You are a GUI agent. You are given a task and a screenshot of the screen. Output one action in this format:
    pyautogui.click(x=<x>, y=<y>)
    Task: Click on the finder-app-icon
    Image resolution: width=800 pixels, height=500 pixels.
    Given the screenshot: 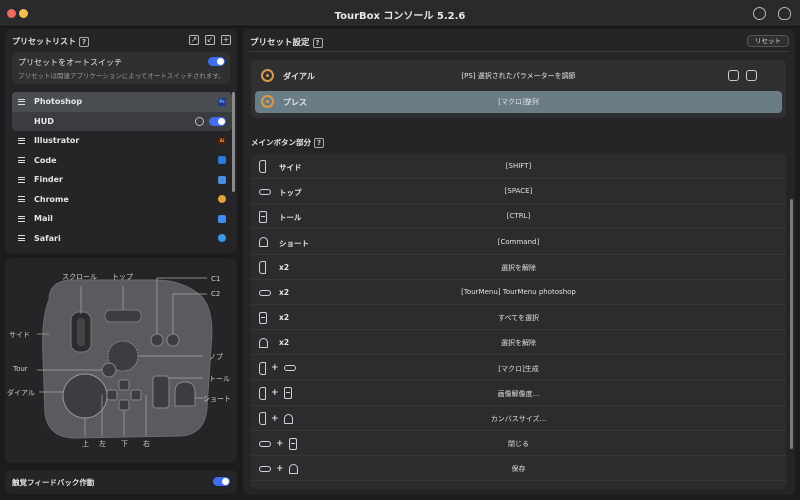 What is the action you would take?
    pyautogui.click(x=222, y=179)
    